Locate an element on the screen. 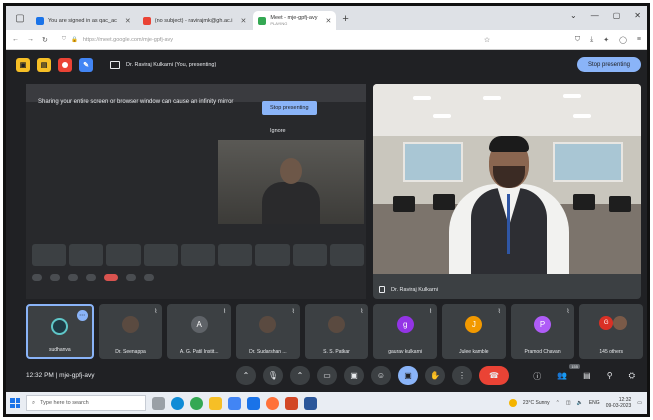 The image size is (653, 420). forward-icon: → is located at coordinates (30, 39).